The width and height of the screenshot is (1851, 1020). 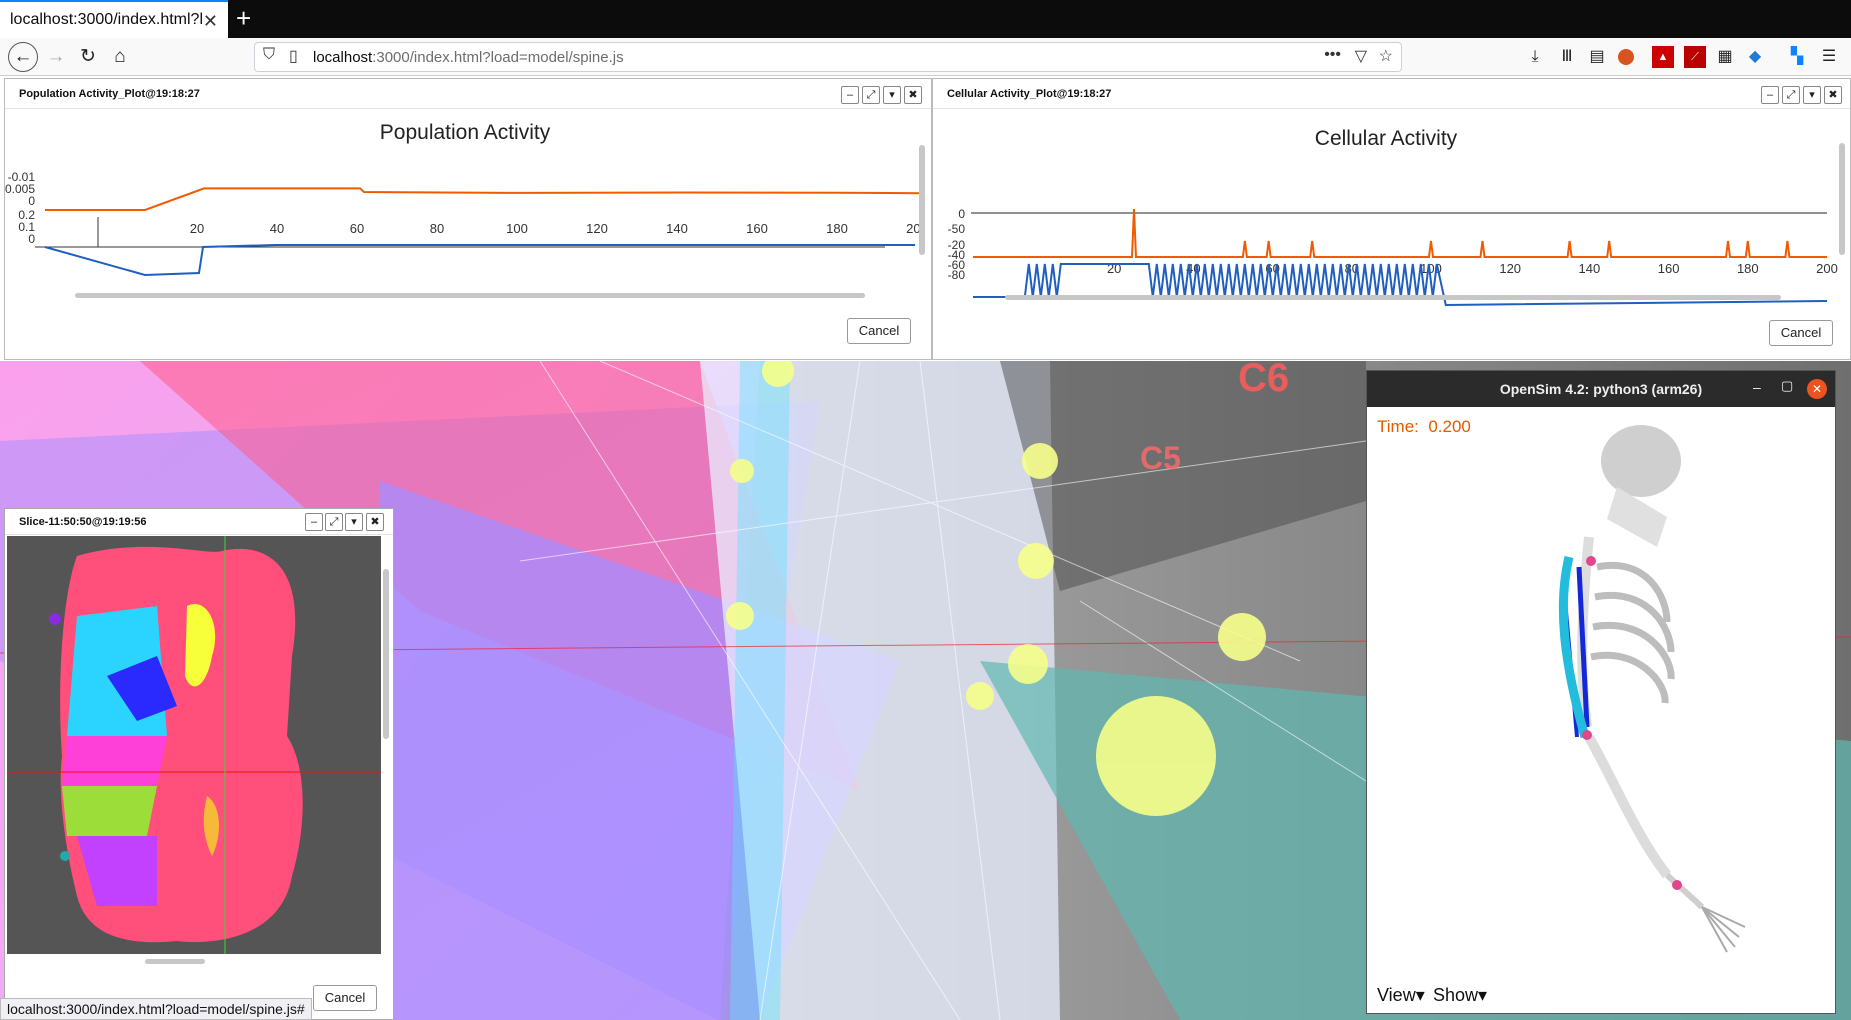 I want to click on downloads-icon: ⤓, so click(x=1535, y=57).